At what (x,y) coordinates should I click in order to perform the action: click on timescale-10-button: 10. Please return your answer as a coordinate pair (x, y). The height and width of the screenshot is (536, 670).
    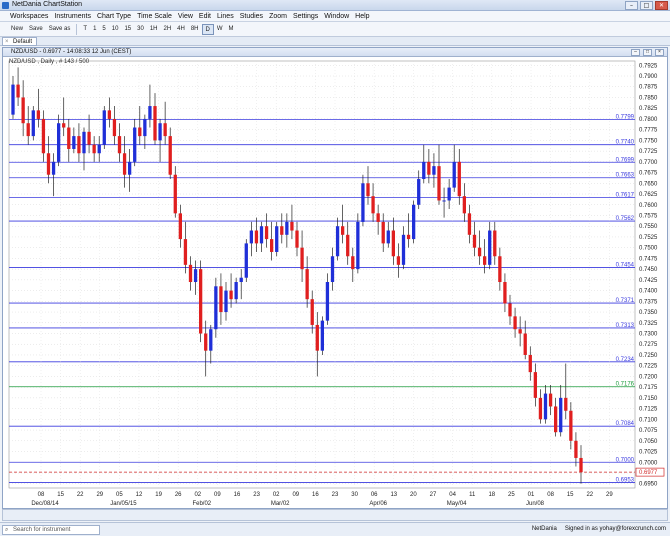
    Looking at the image, I should click on (115, 29).